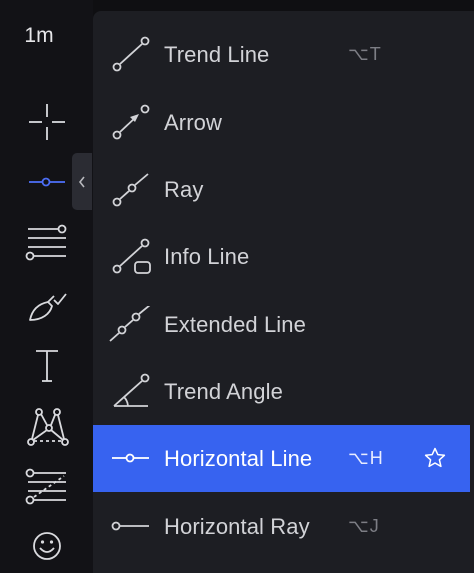  I want to click on horizontal-ray-icon, so click(130, 526).